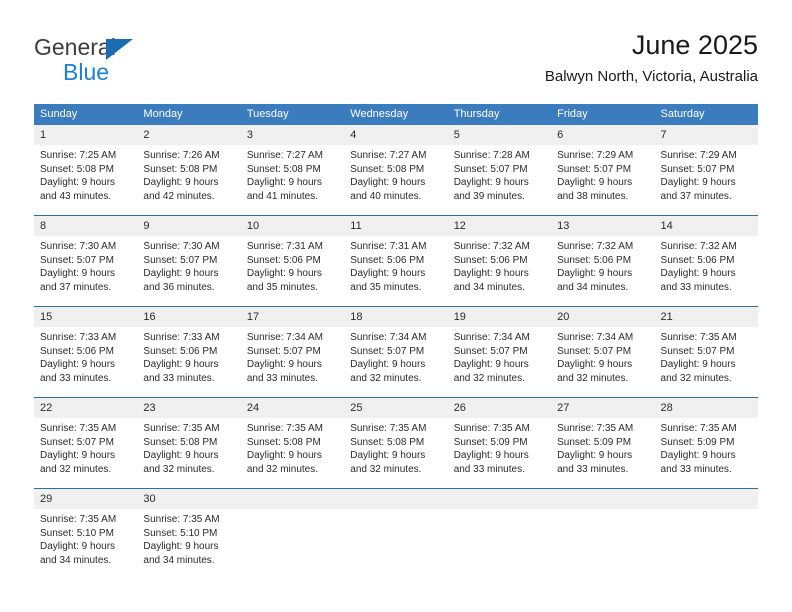  I want to click on daylight-text-line2: and 34 minutes., so click(179, 560).